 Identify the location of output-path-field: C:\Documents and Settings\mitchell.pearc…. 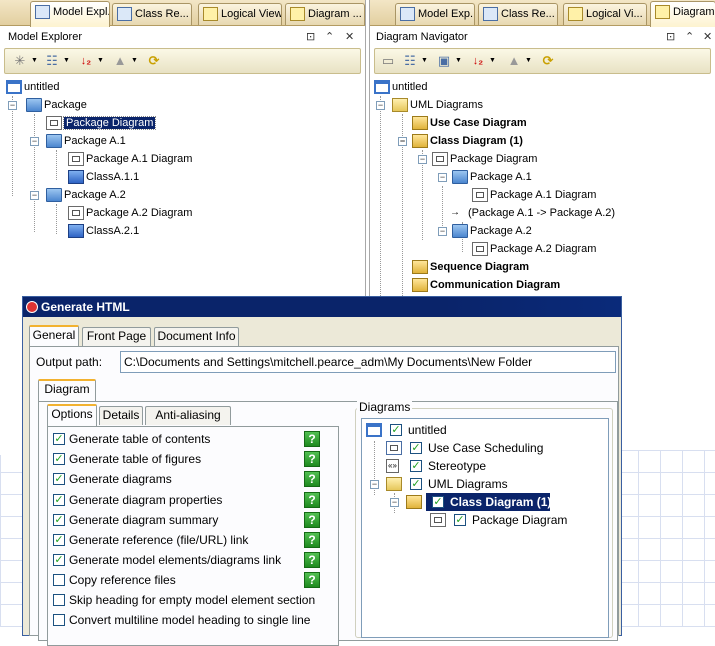
(368, 362).